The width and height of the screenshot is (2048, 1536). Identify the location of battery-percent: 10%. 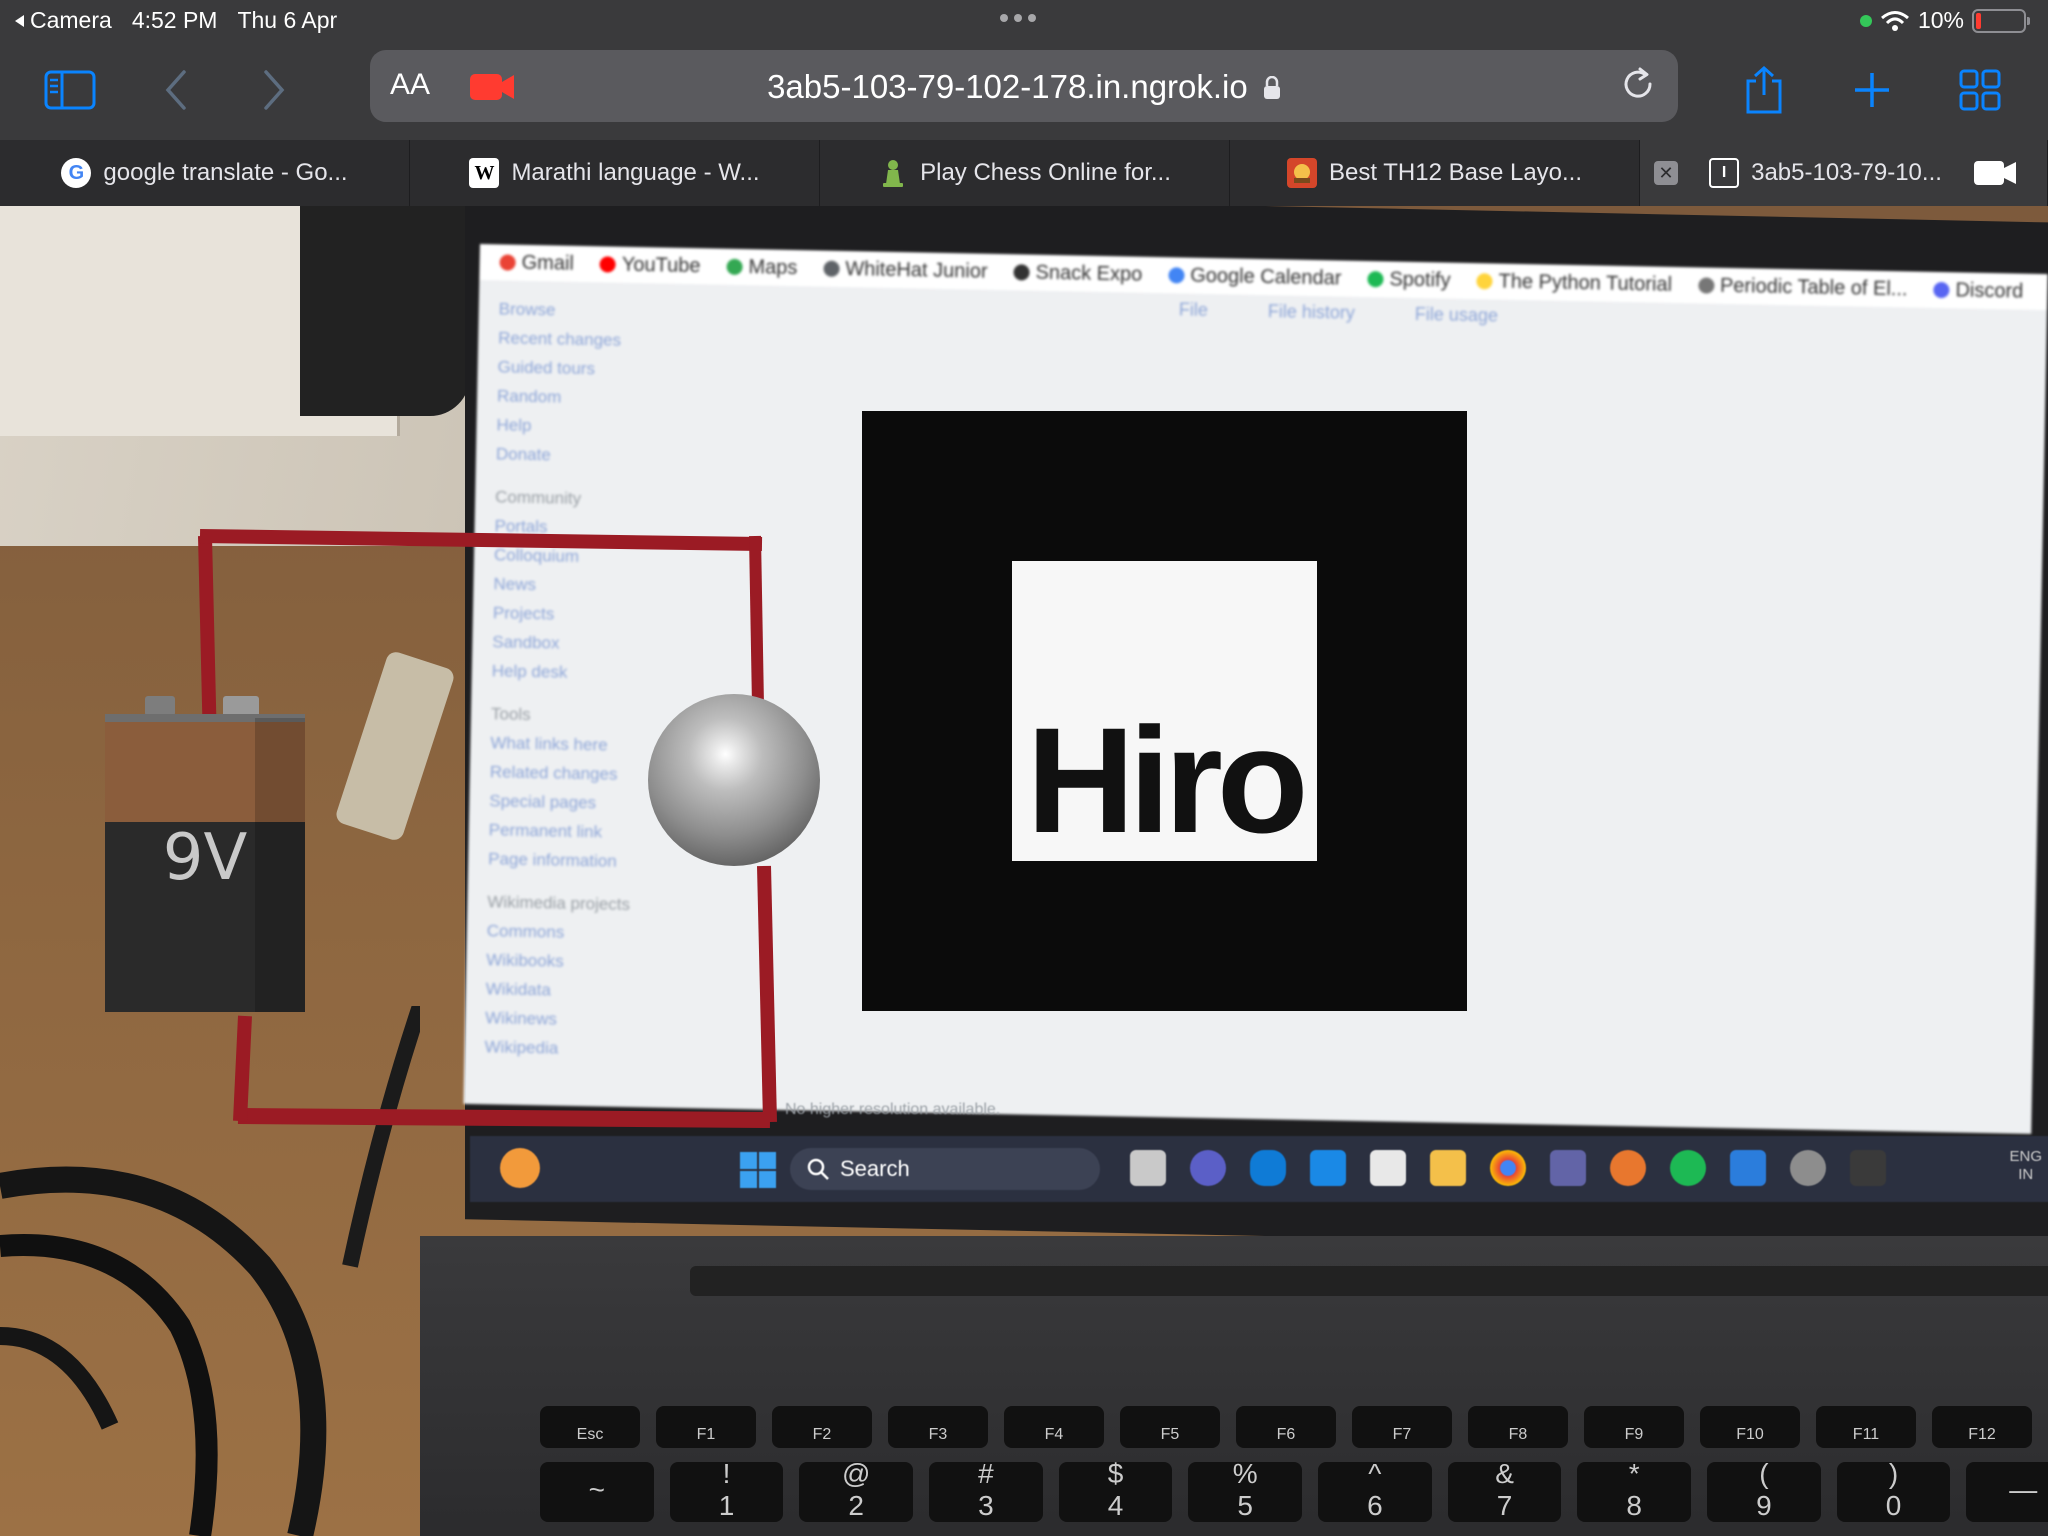
(1940, 20).